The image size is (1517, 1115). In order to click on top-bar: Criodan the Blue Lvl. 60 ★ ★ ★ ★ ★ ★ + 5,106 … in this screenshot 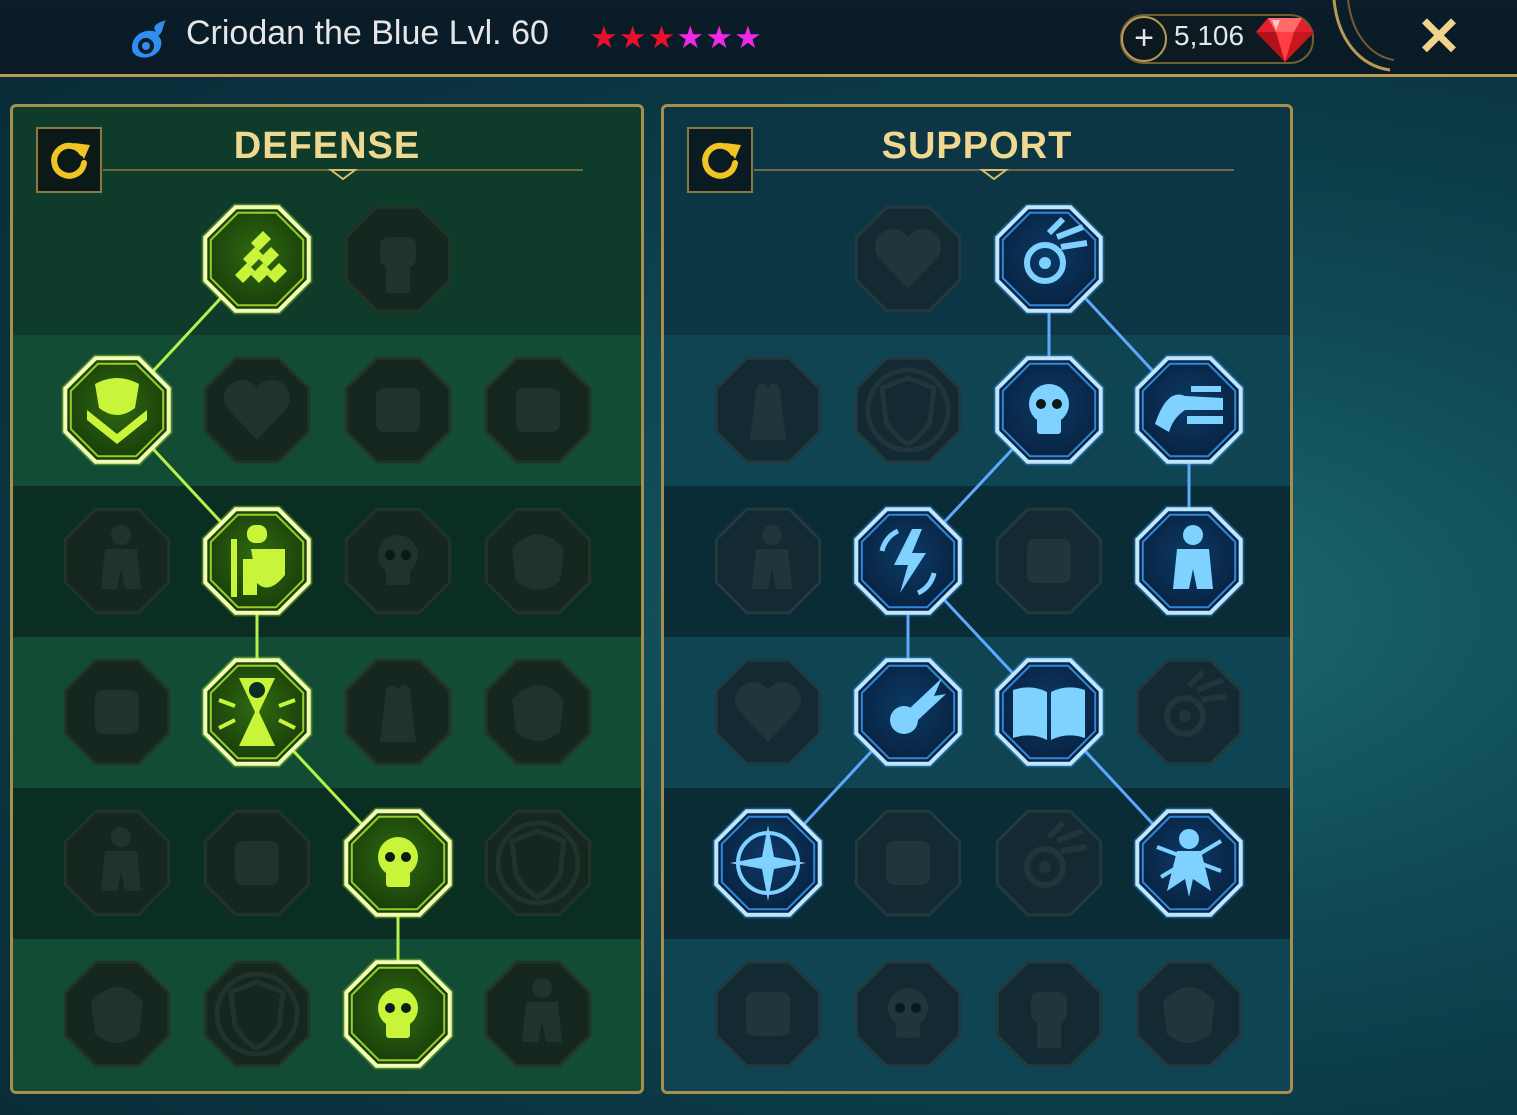, I will do `click(758, 38)`.